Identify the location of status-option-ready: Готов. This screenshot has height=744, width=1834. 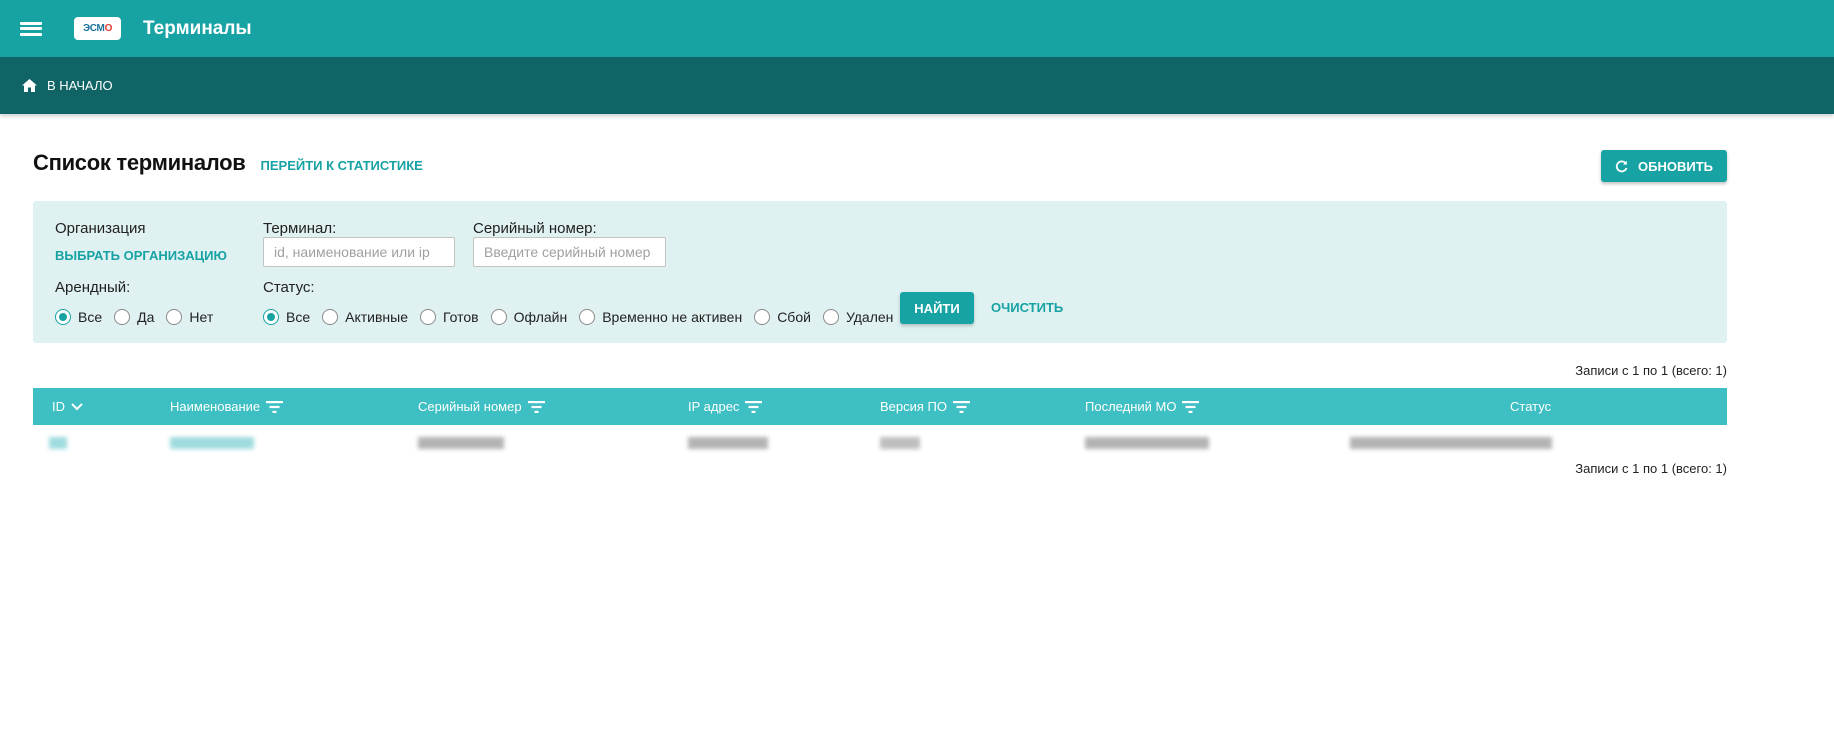
(449, 317).